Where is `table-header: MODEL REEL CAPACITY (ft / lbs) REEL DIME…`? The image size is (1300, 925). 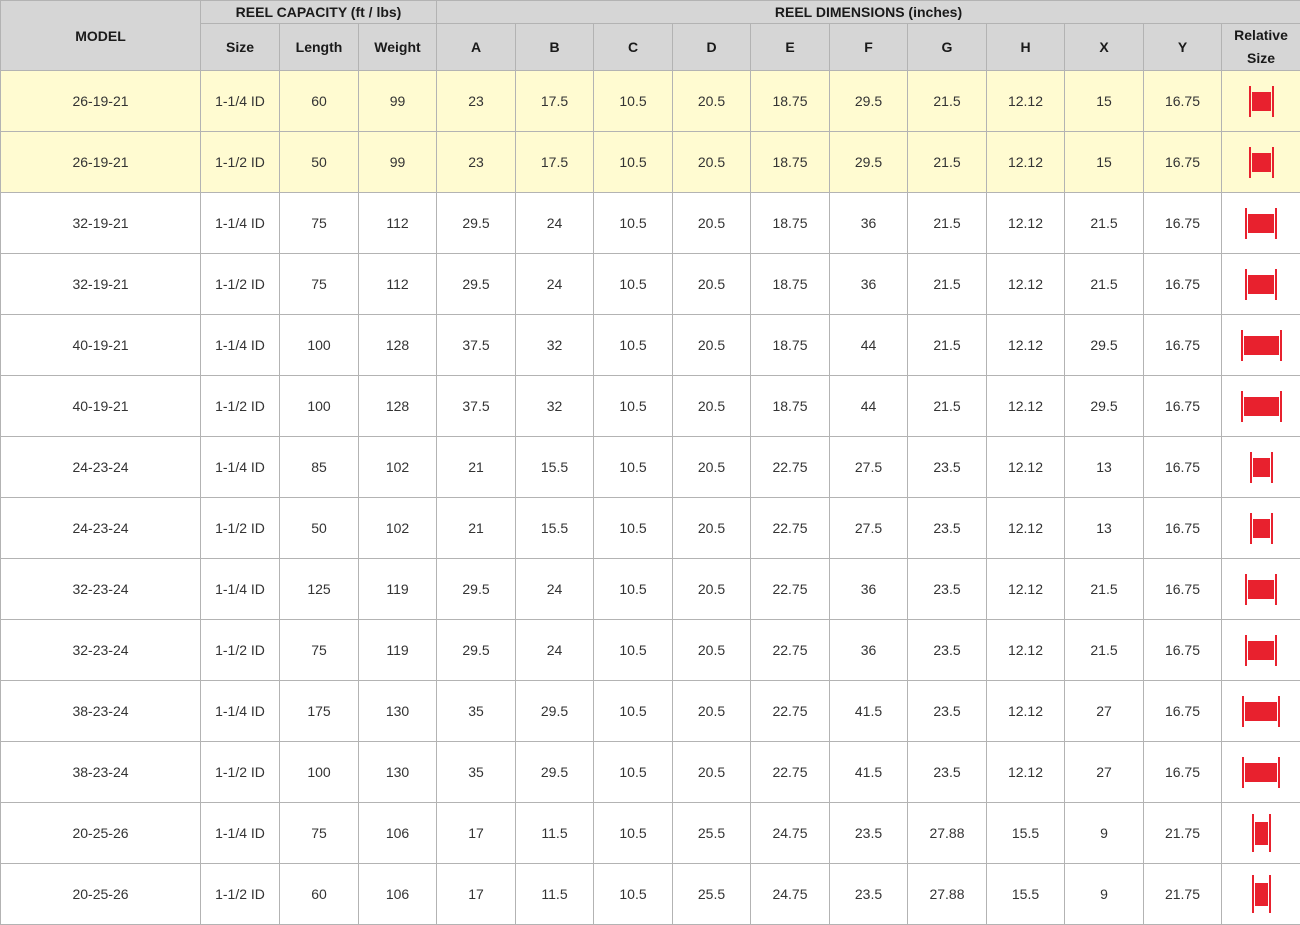
table-header: MODEL REEL CAPACITY (ft / lbs) REEL DIME… is located at coordinates (650, 35).